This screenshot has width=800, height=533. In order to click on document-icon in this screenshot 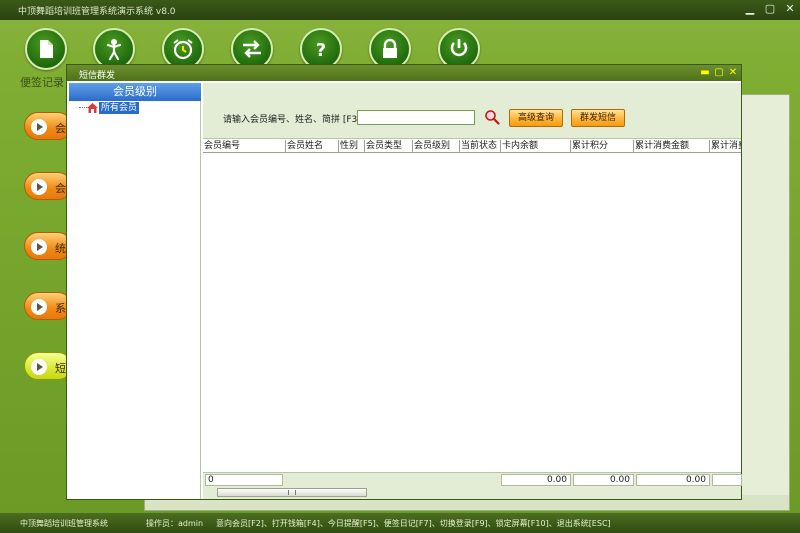, I will do `click(46, 49)`.